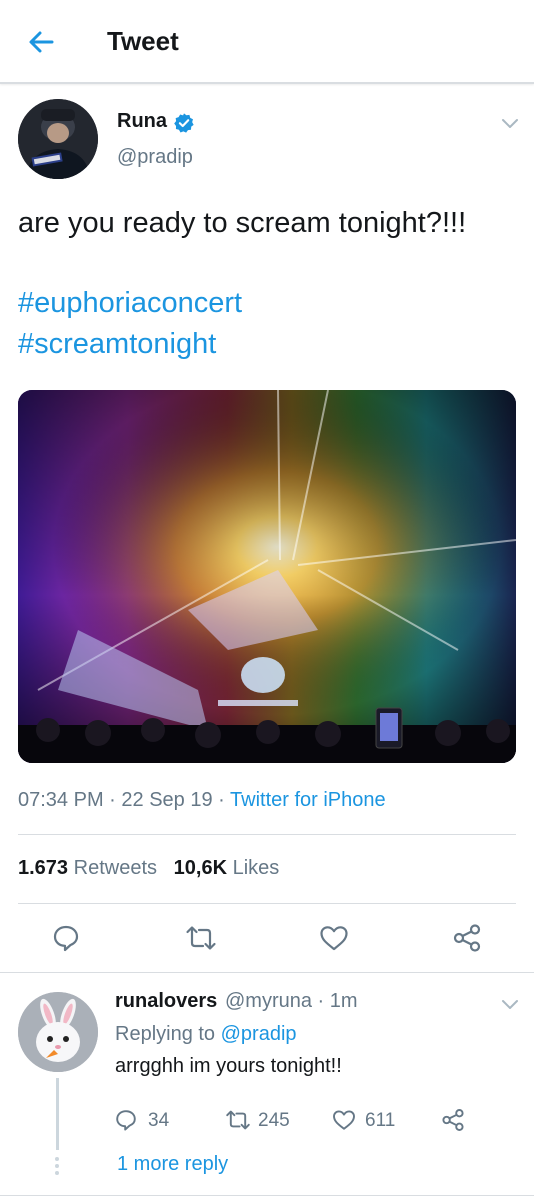  What do you see at coordinates (268, 1001) in the screenshot?
I see `reply-author-handle: @myruna` at bounding box center [268, 1001].